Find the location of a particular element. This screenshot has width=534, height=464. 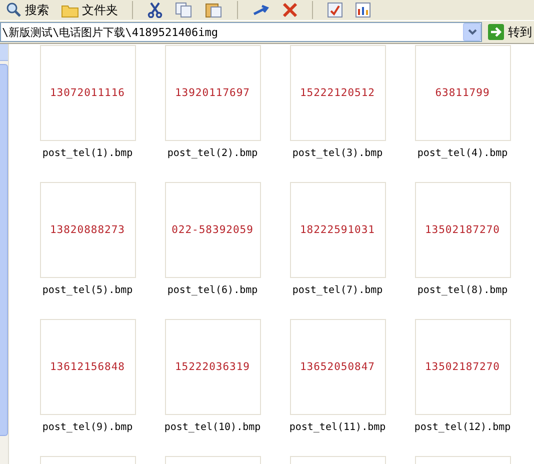

thumbnail: 022-58392059 is located at coordinates (212, 230).